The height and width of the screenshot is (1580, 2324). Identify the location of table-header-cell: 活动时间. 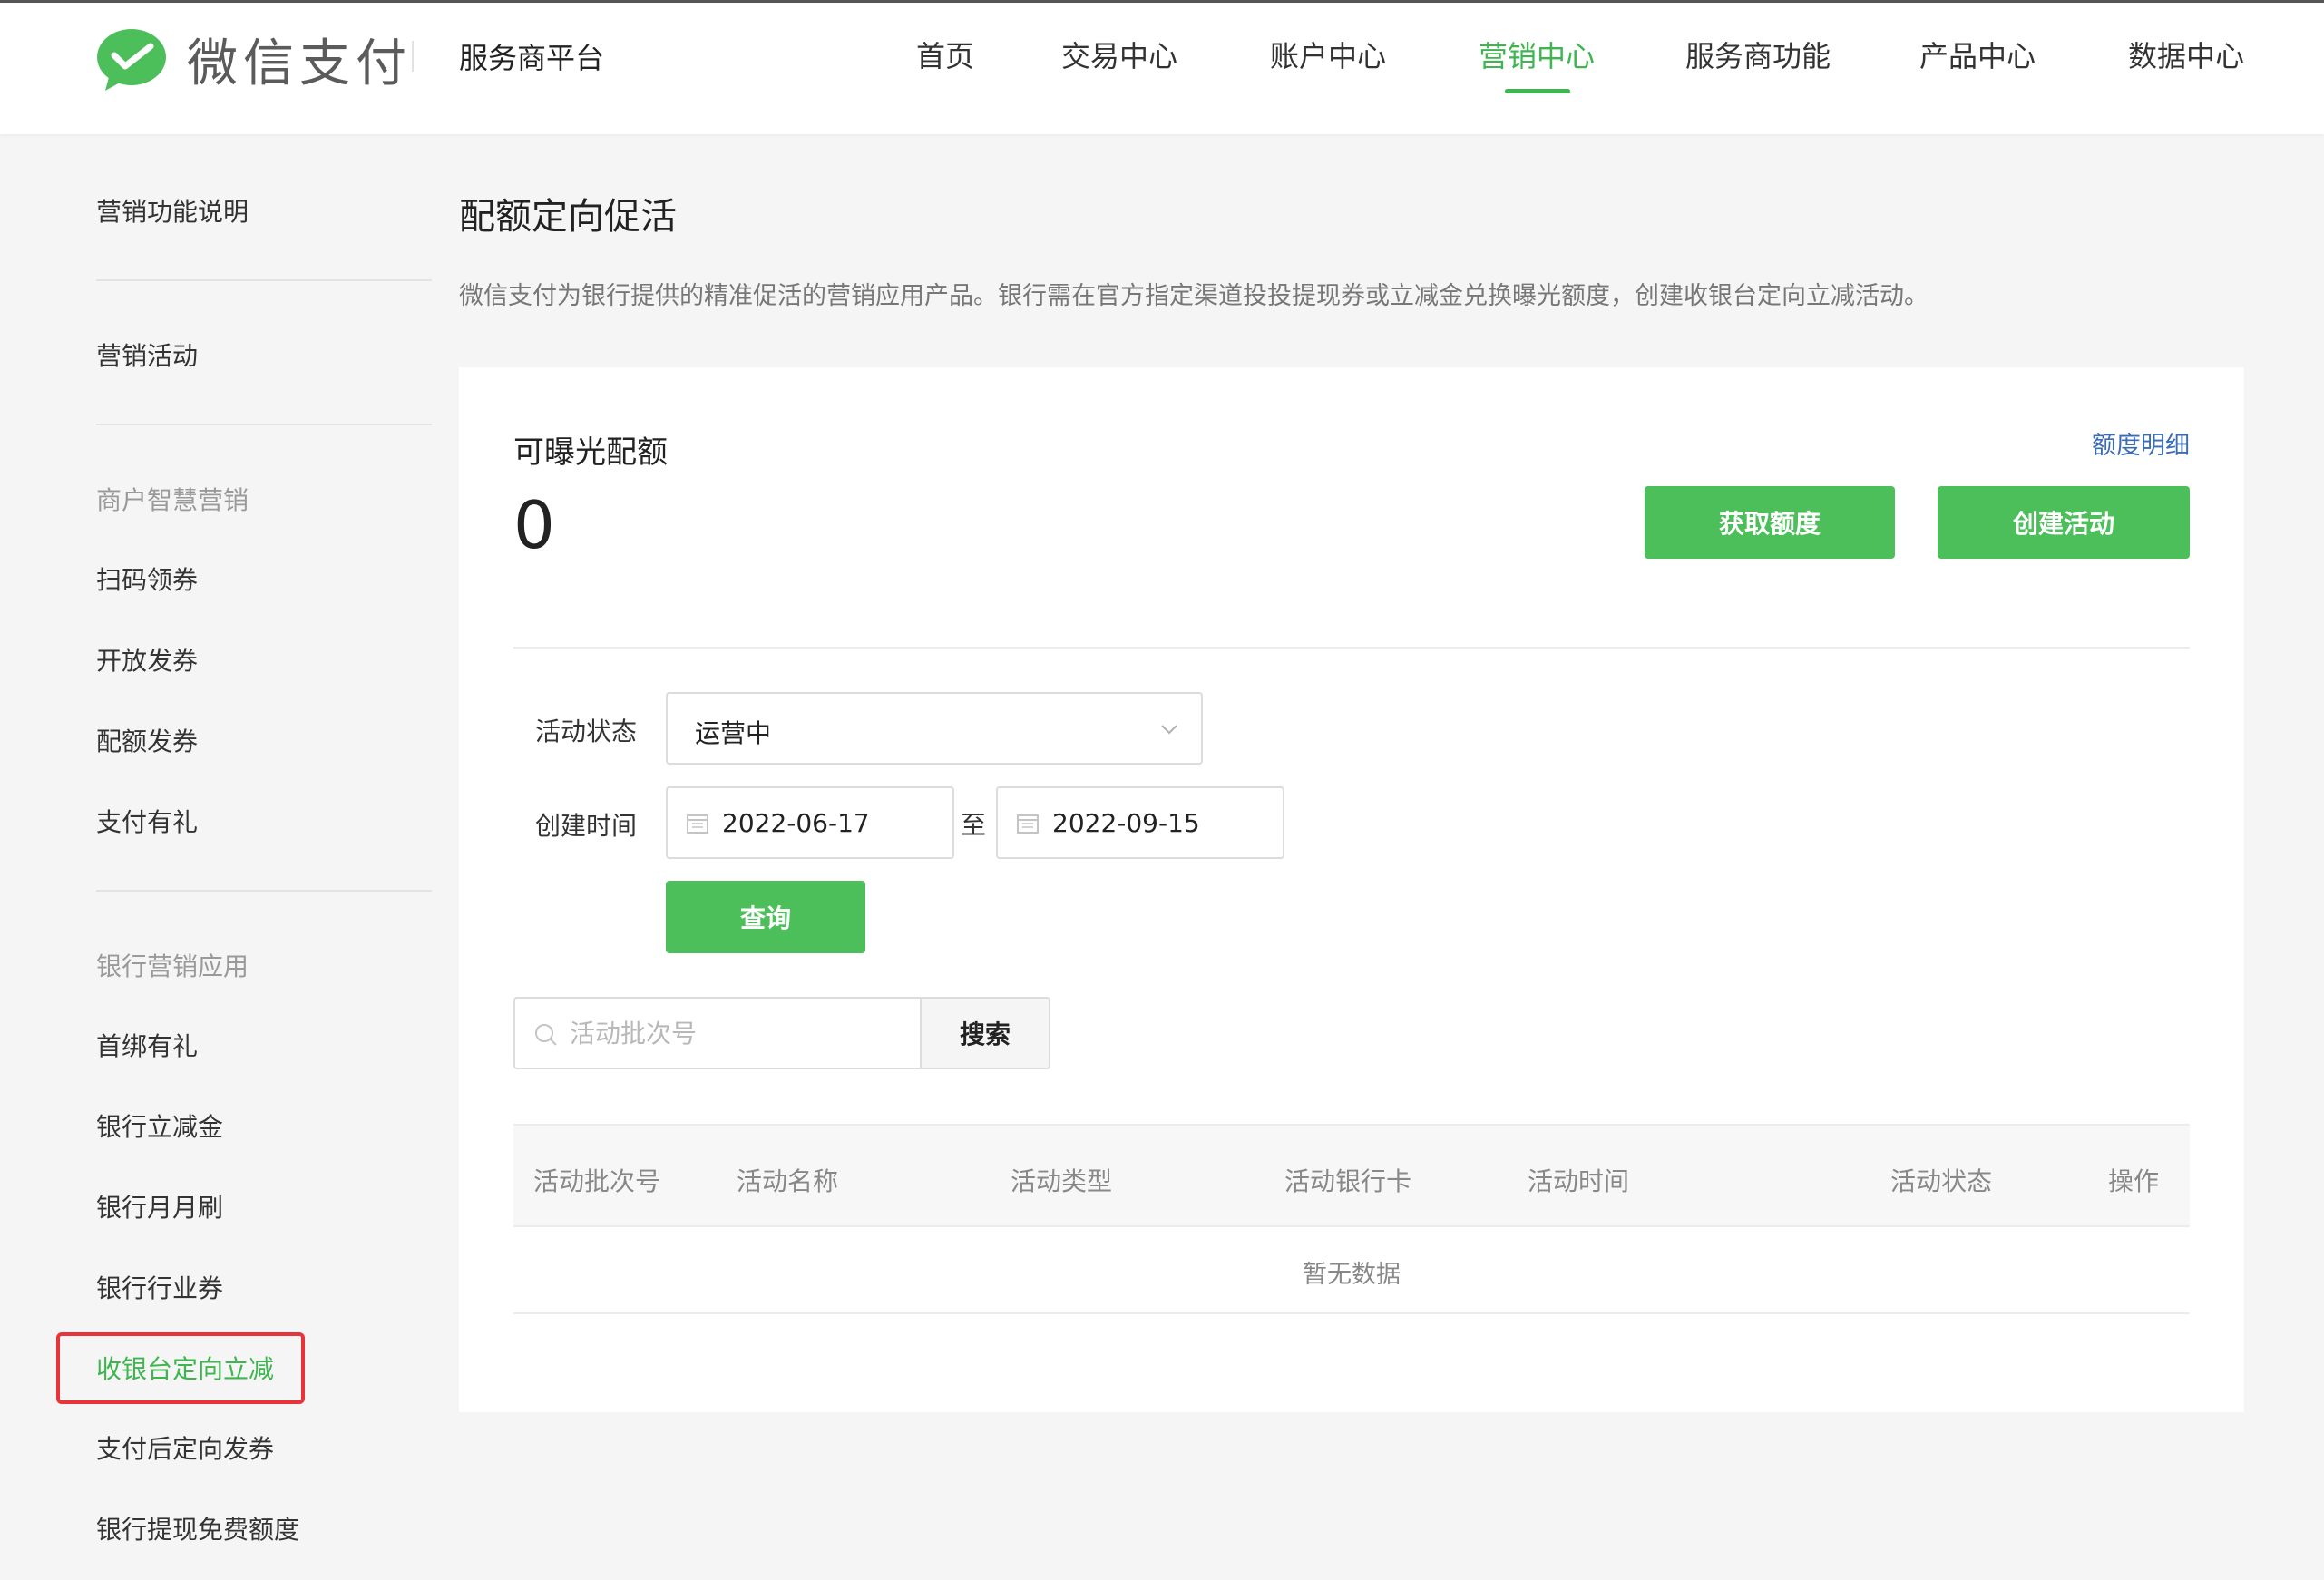
(1579, 1181).